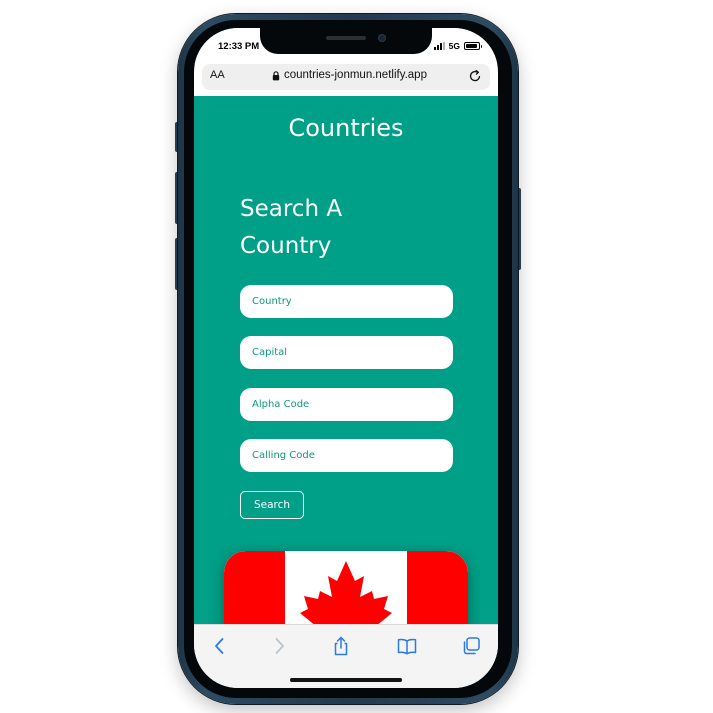 Image resolution: width=713 pixels, height=713 pixels. I want to click on status-time: 12:33 PM, so click(239, 46).